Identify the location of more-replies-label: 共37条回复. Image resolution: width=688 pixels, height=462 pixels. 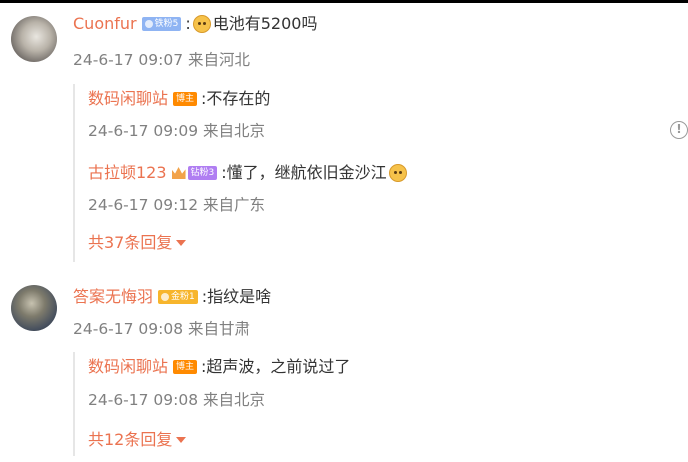
(130, 243).